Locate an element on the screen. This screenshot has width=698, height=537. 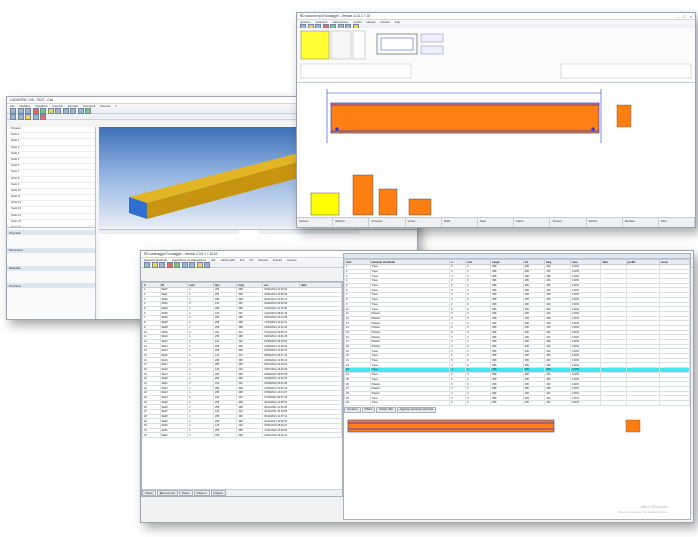
menu-item: NT is located at coordinates (251, 260).